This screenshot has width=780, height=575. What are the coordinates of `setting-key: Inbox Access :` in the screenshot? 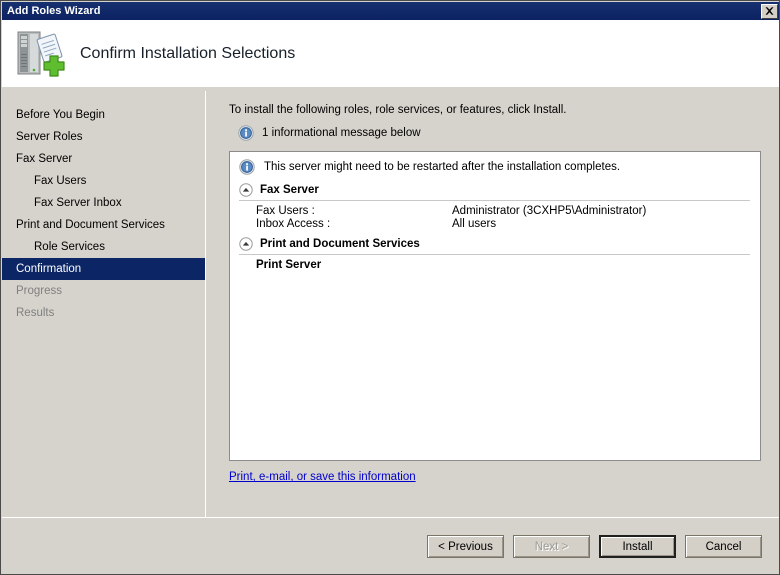 It's located at (293, 224).